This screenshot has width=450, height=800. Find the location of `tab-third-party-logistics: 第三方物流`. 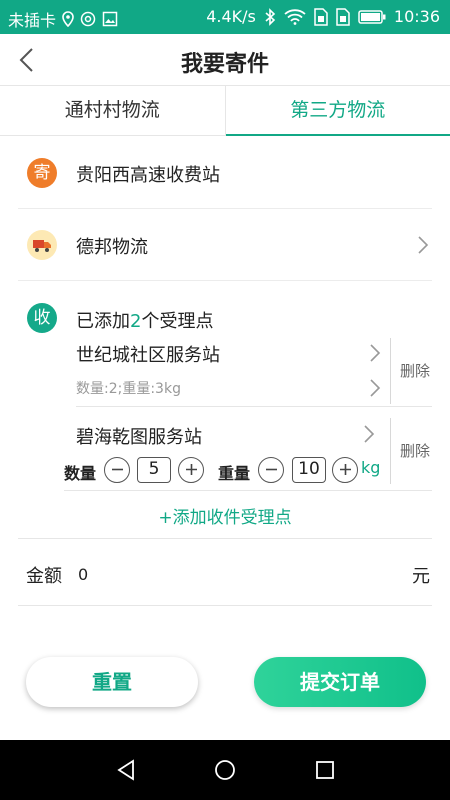

tab-third-party-logistics: 第三方物流 is located at coordinates (337, 111).